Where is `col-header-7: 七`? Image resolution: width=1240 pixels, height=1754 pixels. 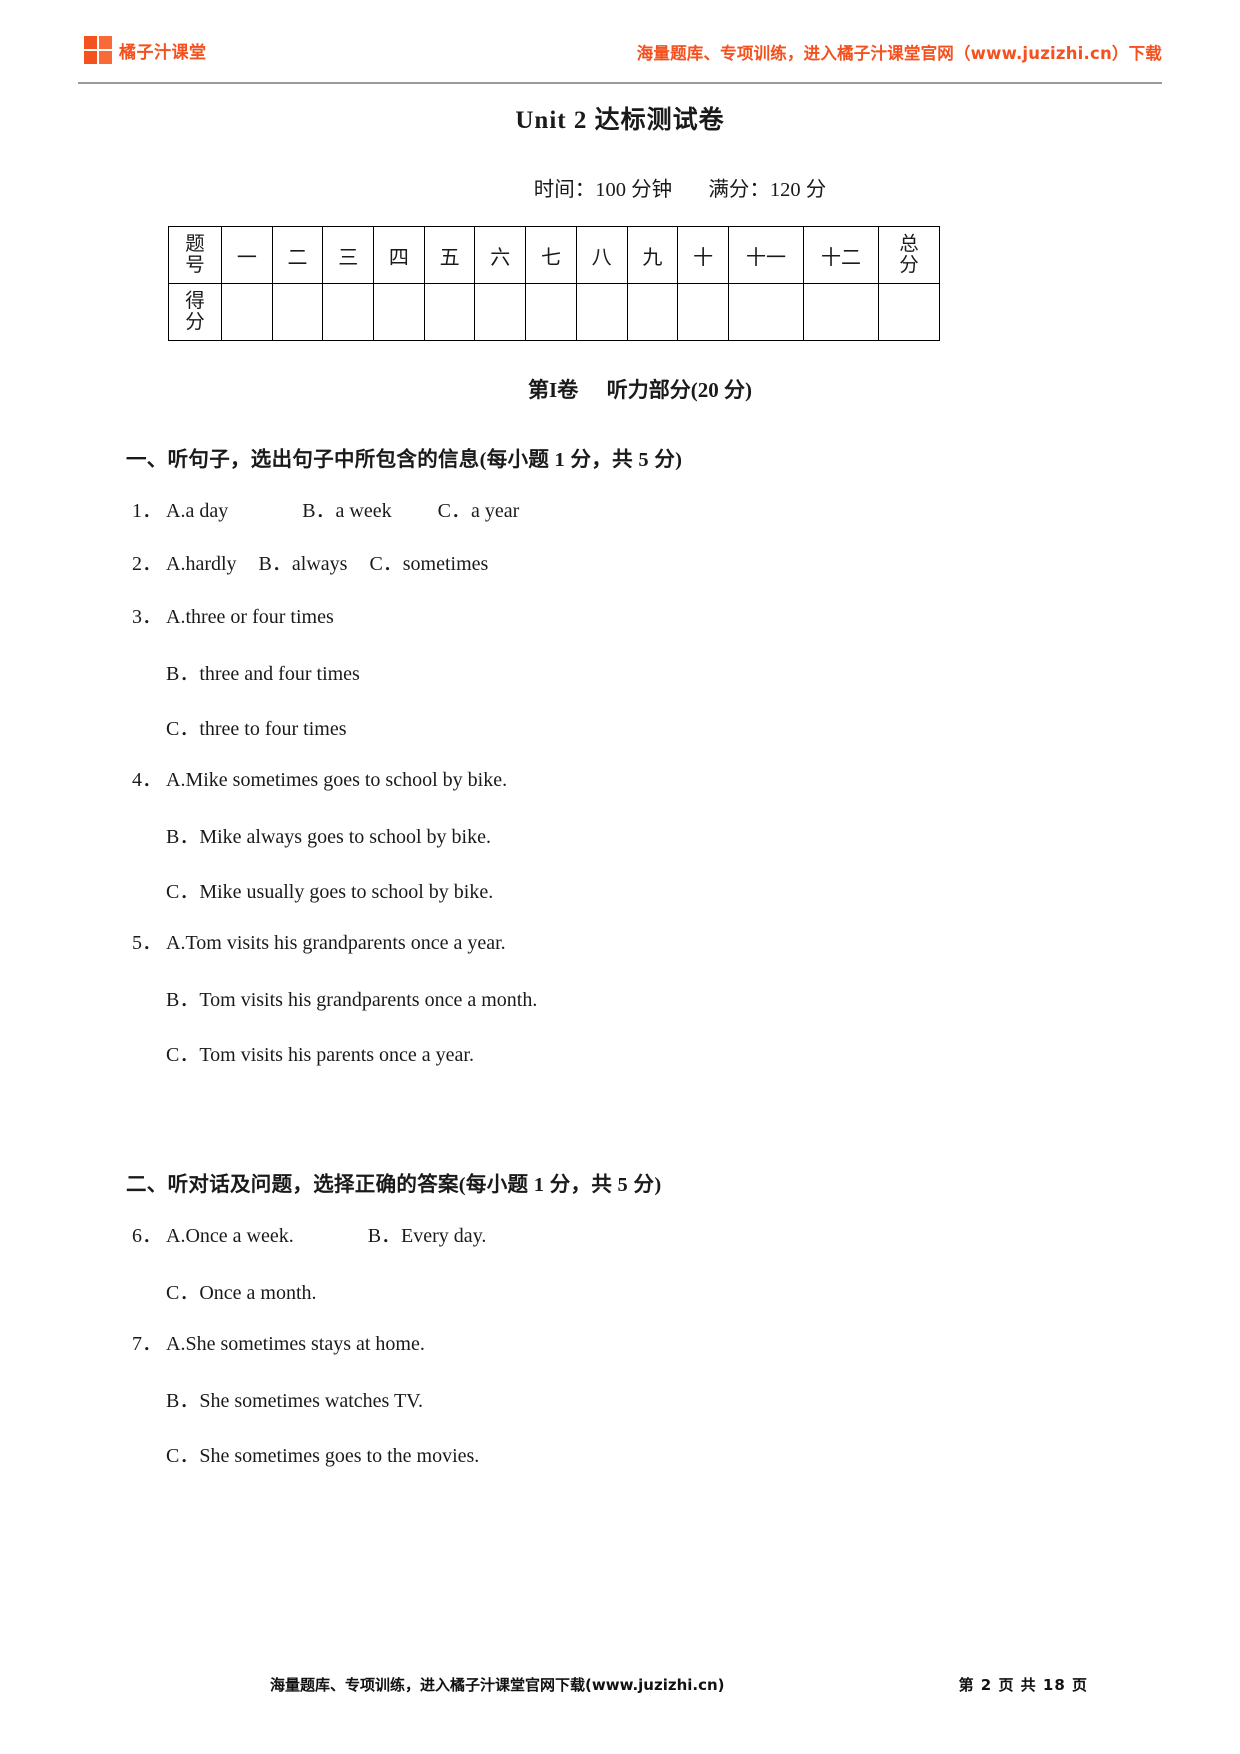
col-header-7: 七 is located at coordinates (551, 255).